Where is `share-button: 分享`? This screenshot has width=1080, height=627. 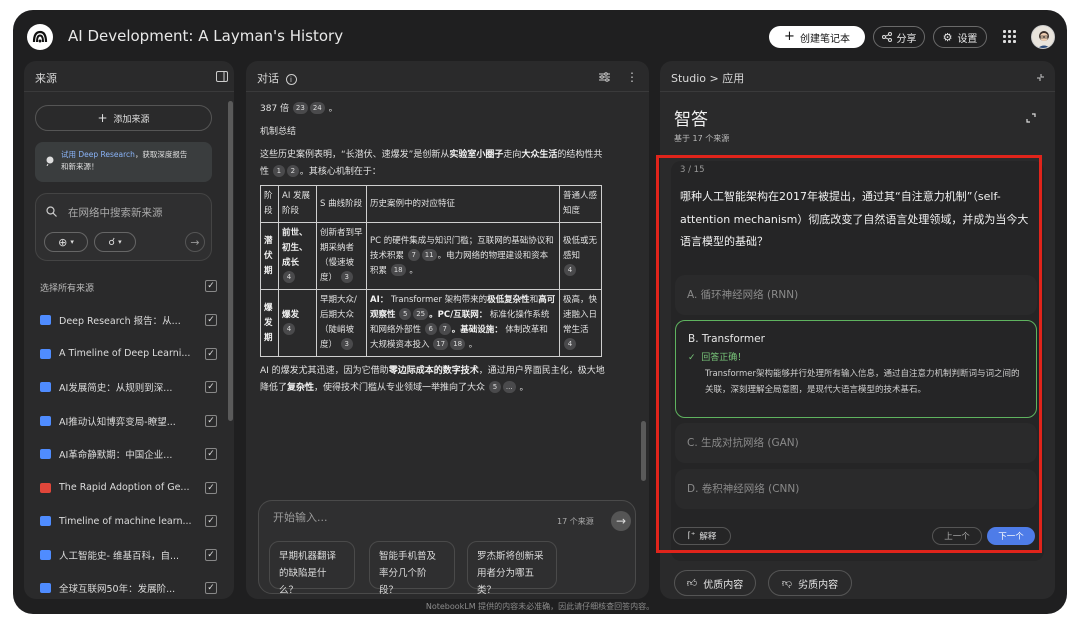
share-button: 分享 is located at coordinates (899, 37).